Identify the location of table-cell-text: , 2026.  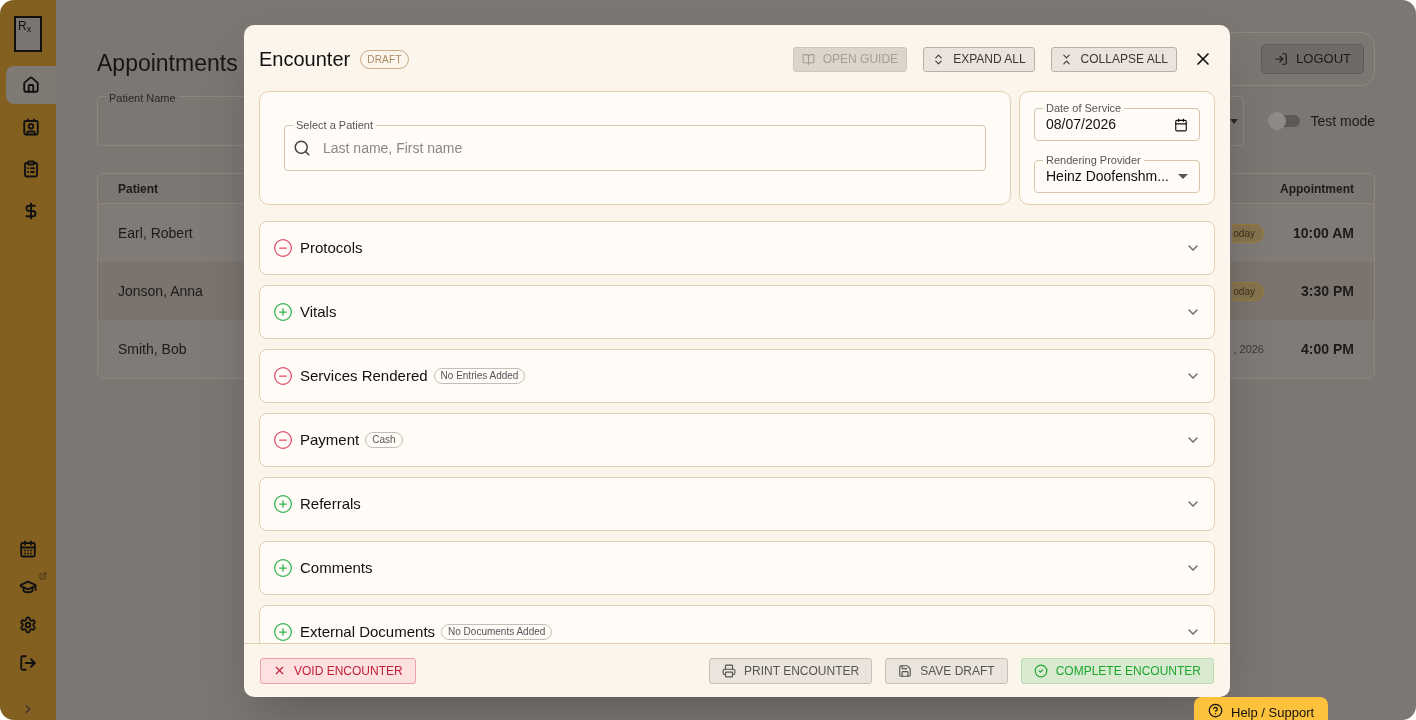
(1248, 349).